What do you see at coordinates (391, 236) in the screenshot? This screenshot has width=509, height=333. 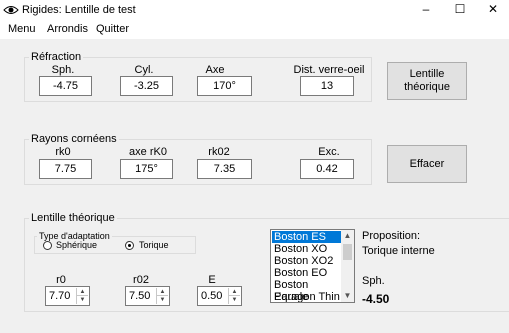 I see `proposition-label: Proposition:` at bounding box center [391, 236].